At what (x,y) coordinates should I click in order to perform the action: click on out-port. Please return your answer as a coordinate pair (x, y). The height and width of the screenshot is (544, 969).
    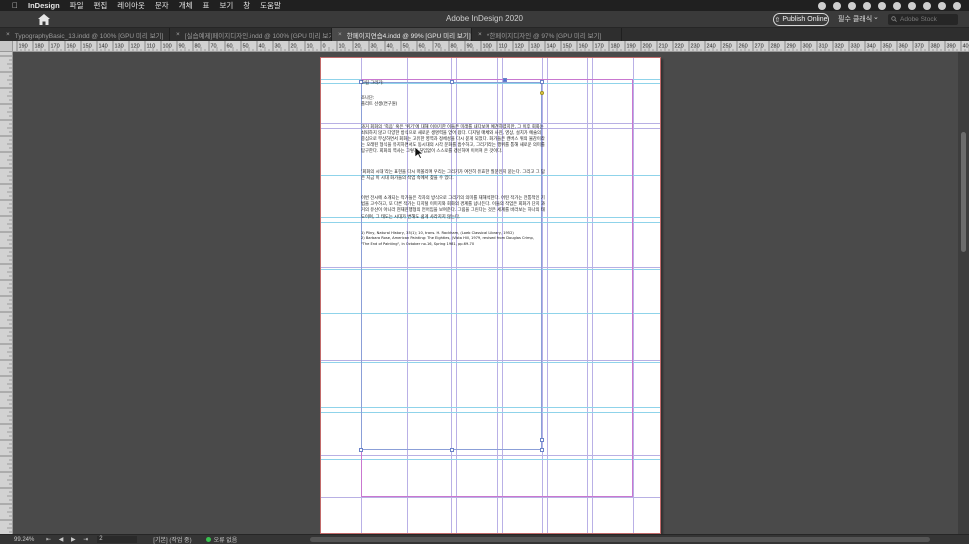
    Looking at the image, I should click on (542, 440).